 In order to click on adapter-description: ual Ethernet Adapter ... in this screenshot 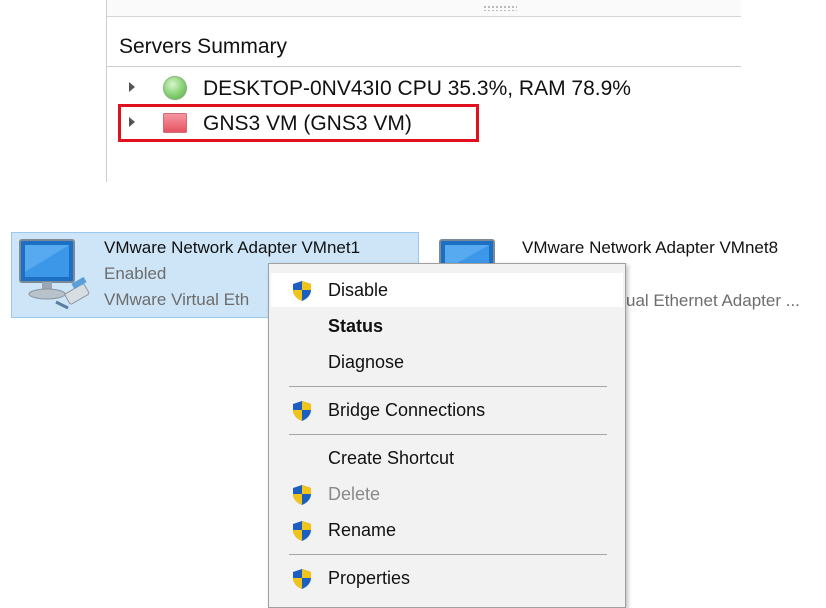, I will do `click(713, 300)`.